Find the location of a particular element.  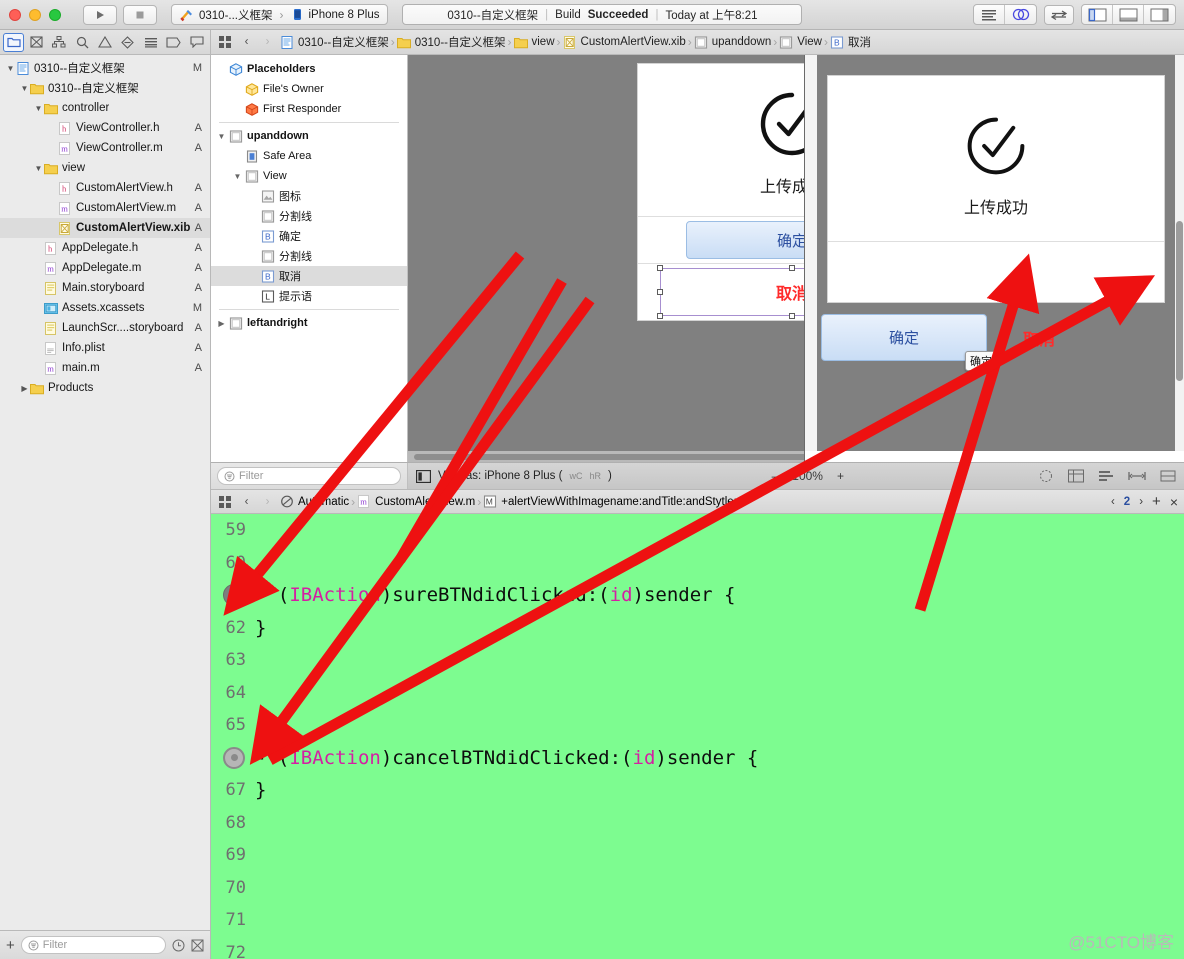

outline-filter-bar: Filter is located at coordinates (309, 476).